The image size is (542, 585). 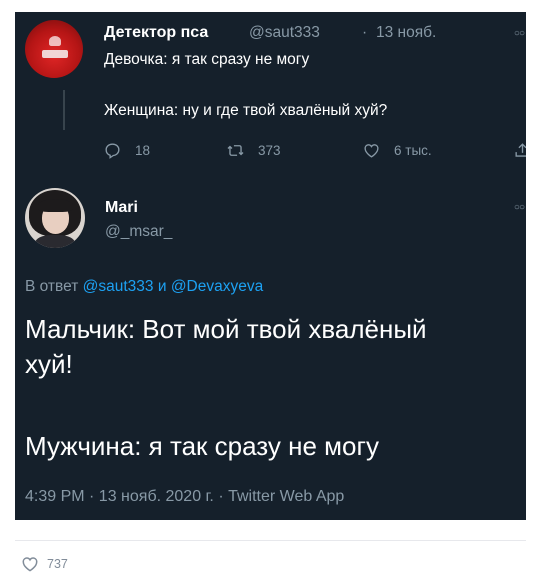 What do you see at coordinates (284, 33) in the screenshot?
I see `author-handle: @saut333` at bounding box center [284, 33].